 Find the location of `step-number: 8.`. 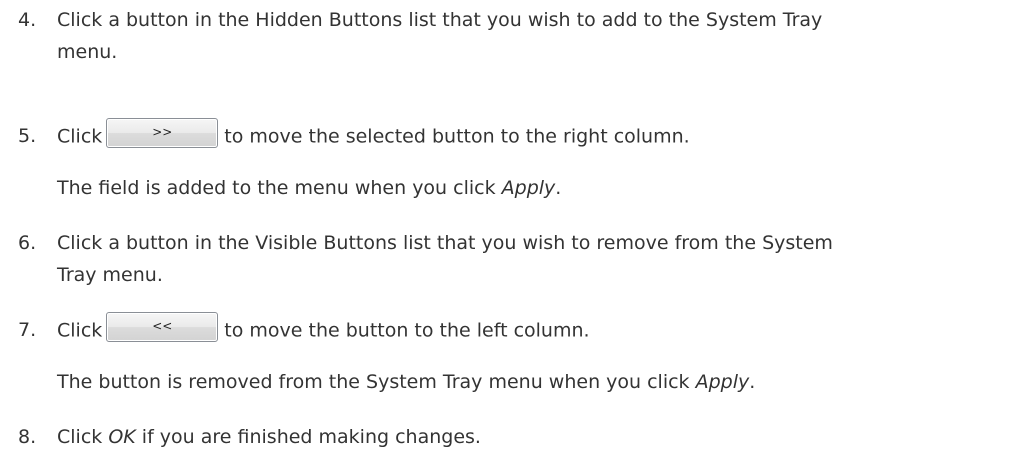

step-number: 8. is located at coordinates (27, 437).